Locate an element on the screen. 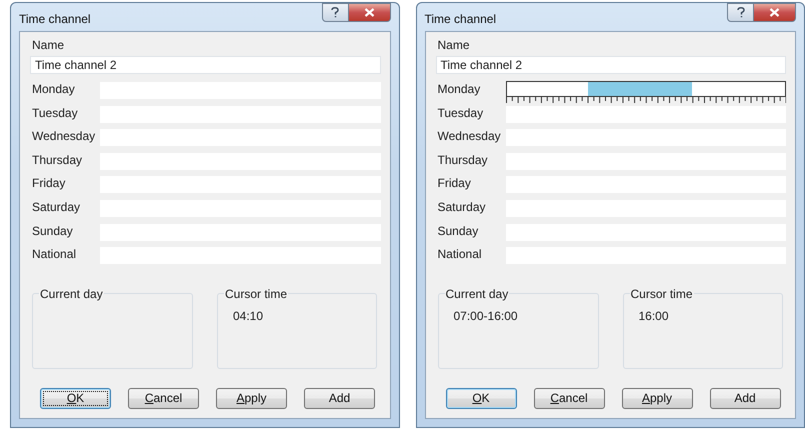 The height and width of the screenshot is (430, 805). timeline-track is located at coordinates (646, 89).